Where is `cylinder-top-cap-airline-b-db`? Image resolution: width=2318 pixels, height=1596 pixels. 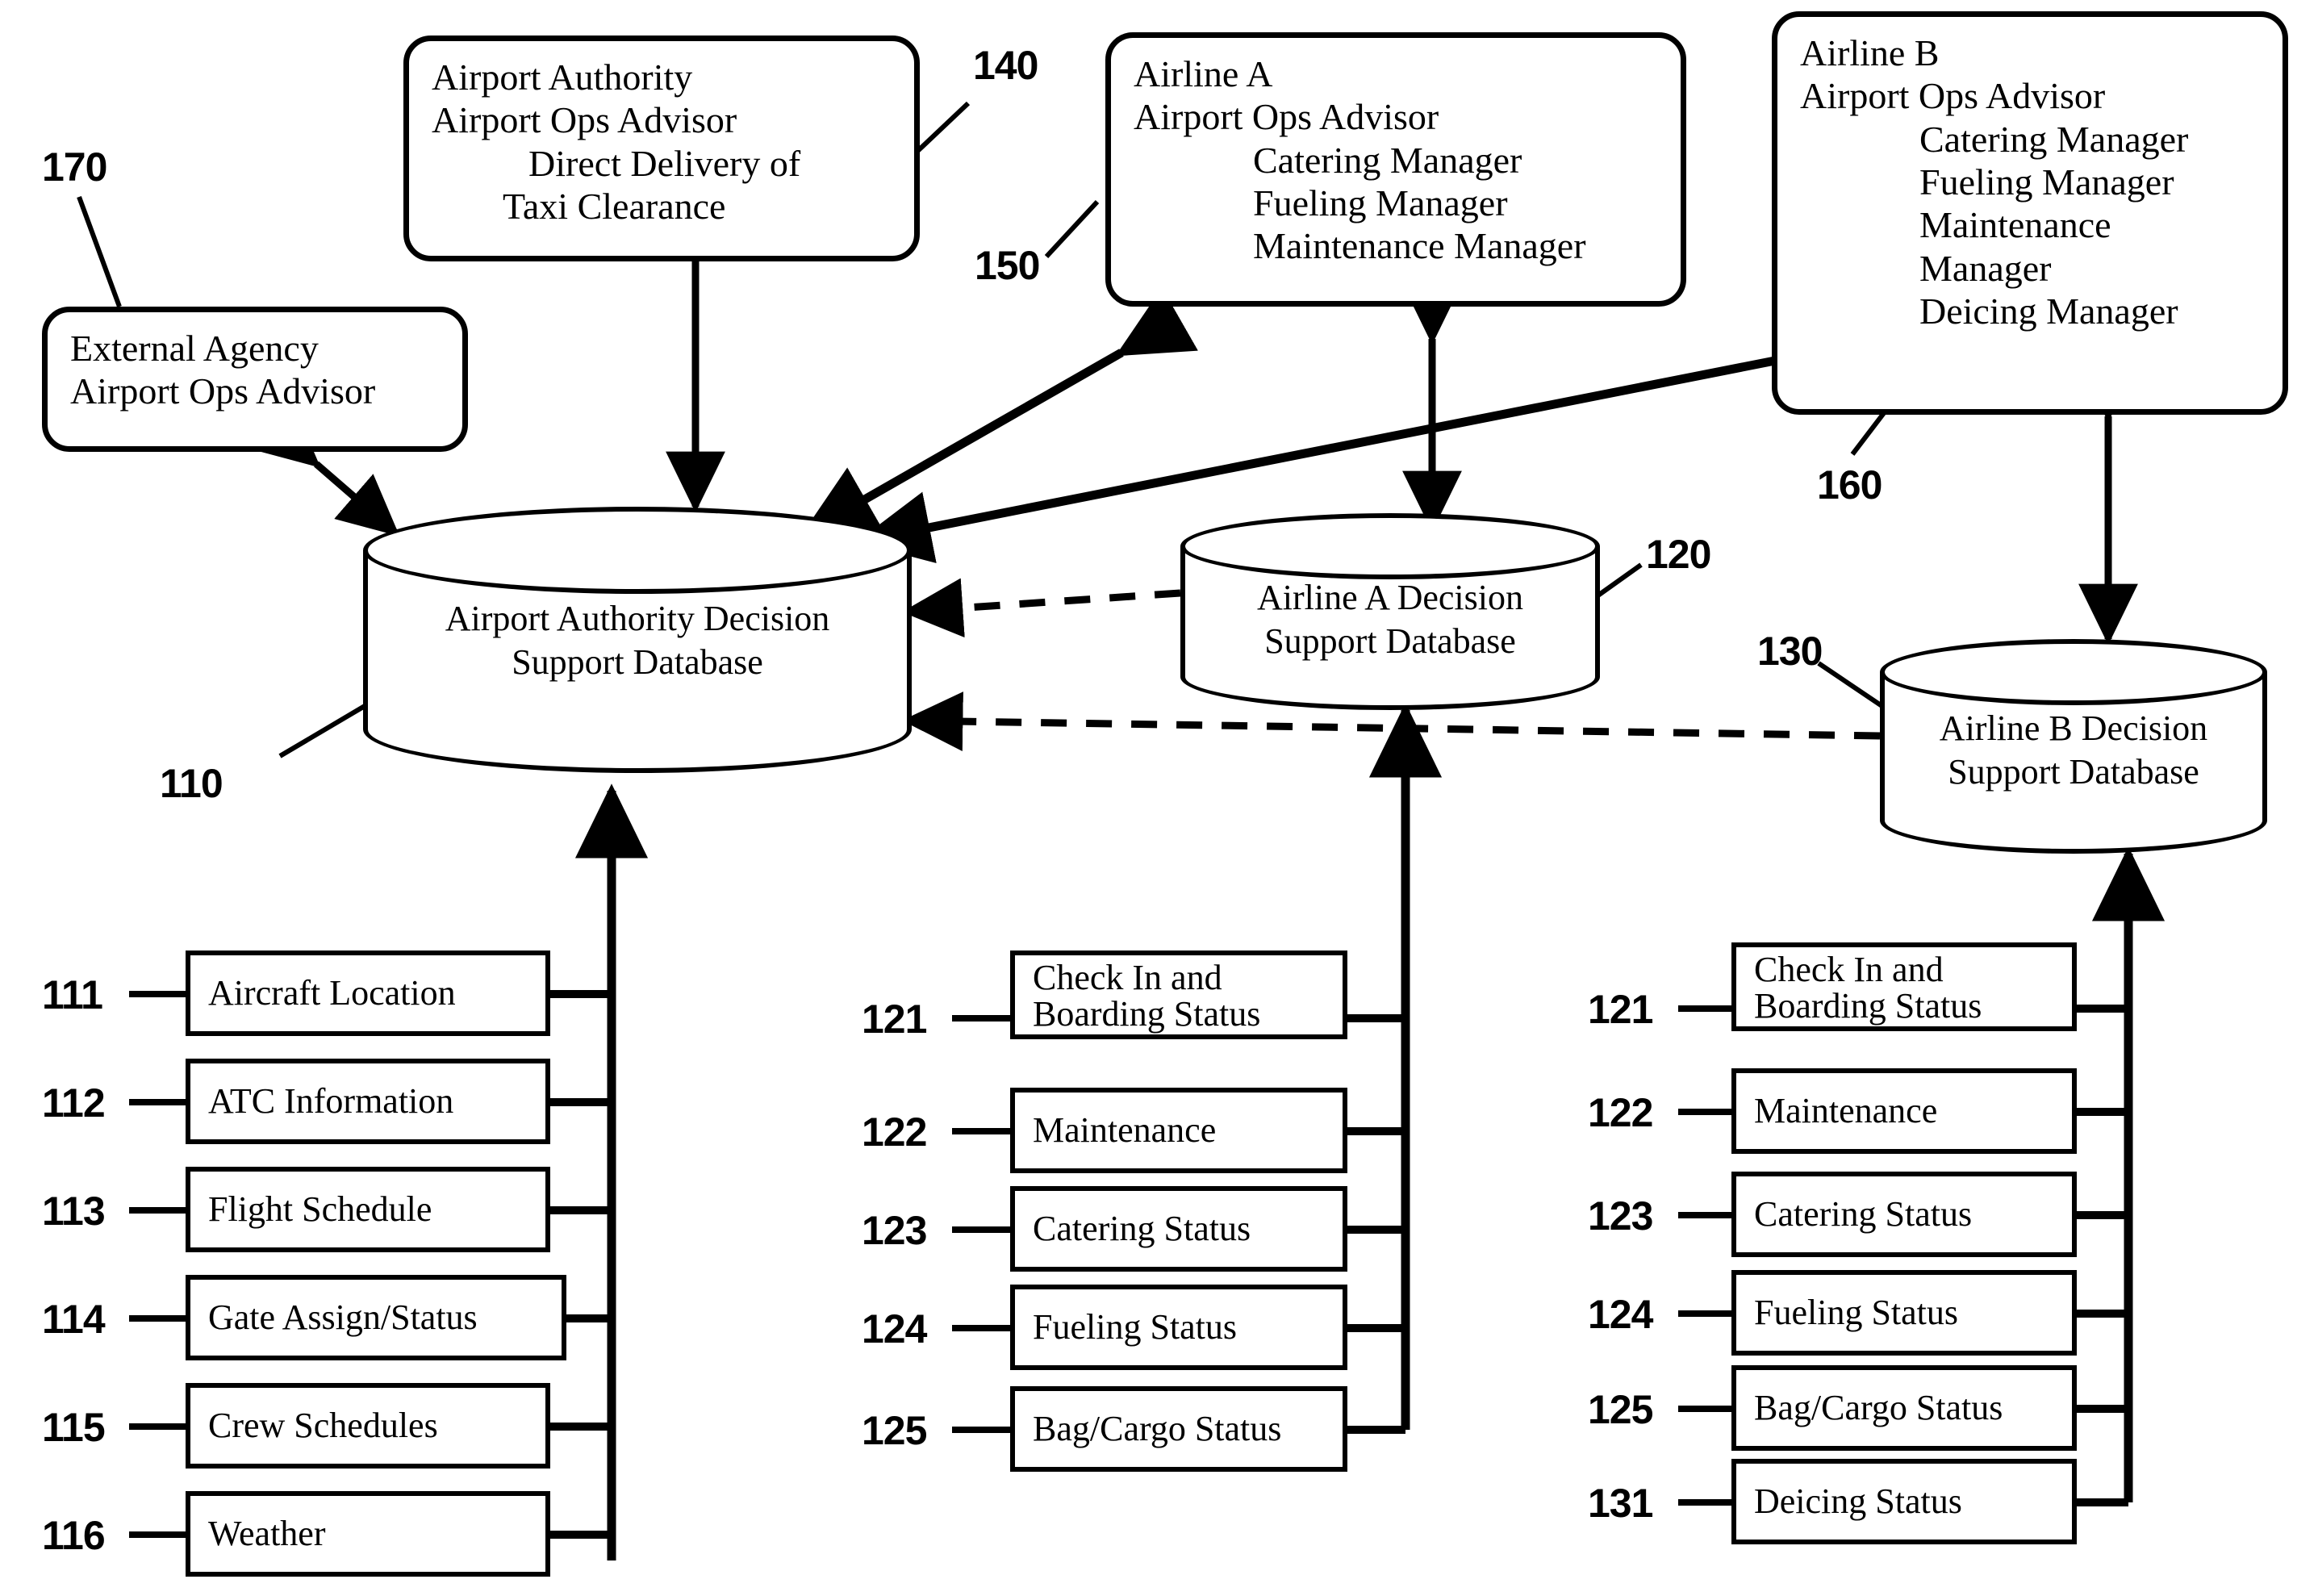
cylinder-top-cap-airline-b-db is located at coordinates (2073, 672).